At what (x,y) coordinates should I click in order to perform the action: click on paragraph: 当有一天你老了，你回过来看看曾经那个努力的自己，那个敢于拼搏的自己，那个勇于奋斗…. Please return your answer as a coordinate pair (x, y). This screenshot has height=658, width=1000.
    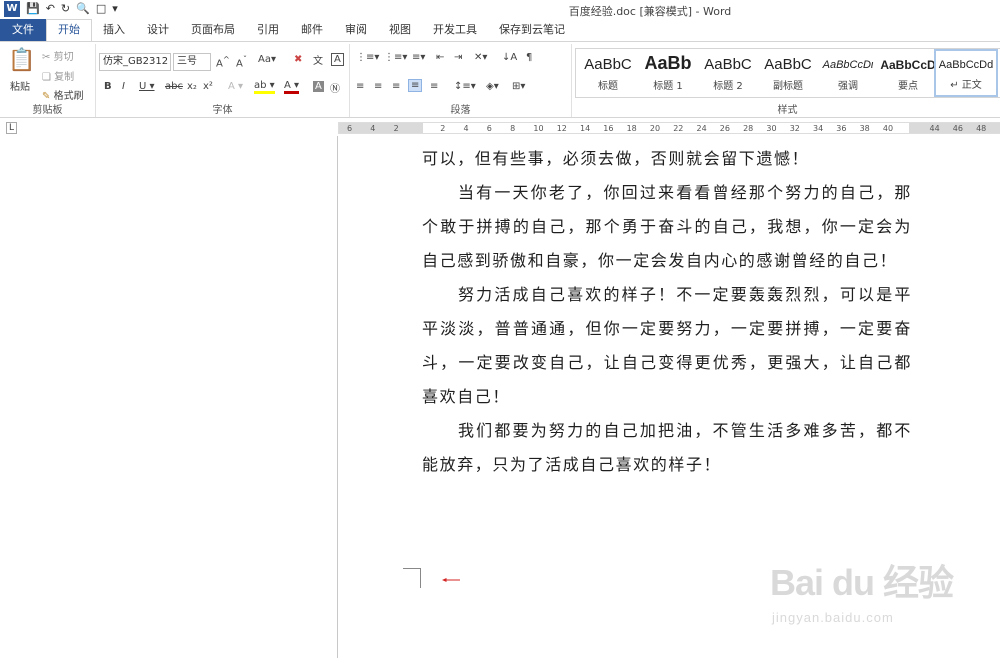
    Looking at the image, I should click on (667, 227).